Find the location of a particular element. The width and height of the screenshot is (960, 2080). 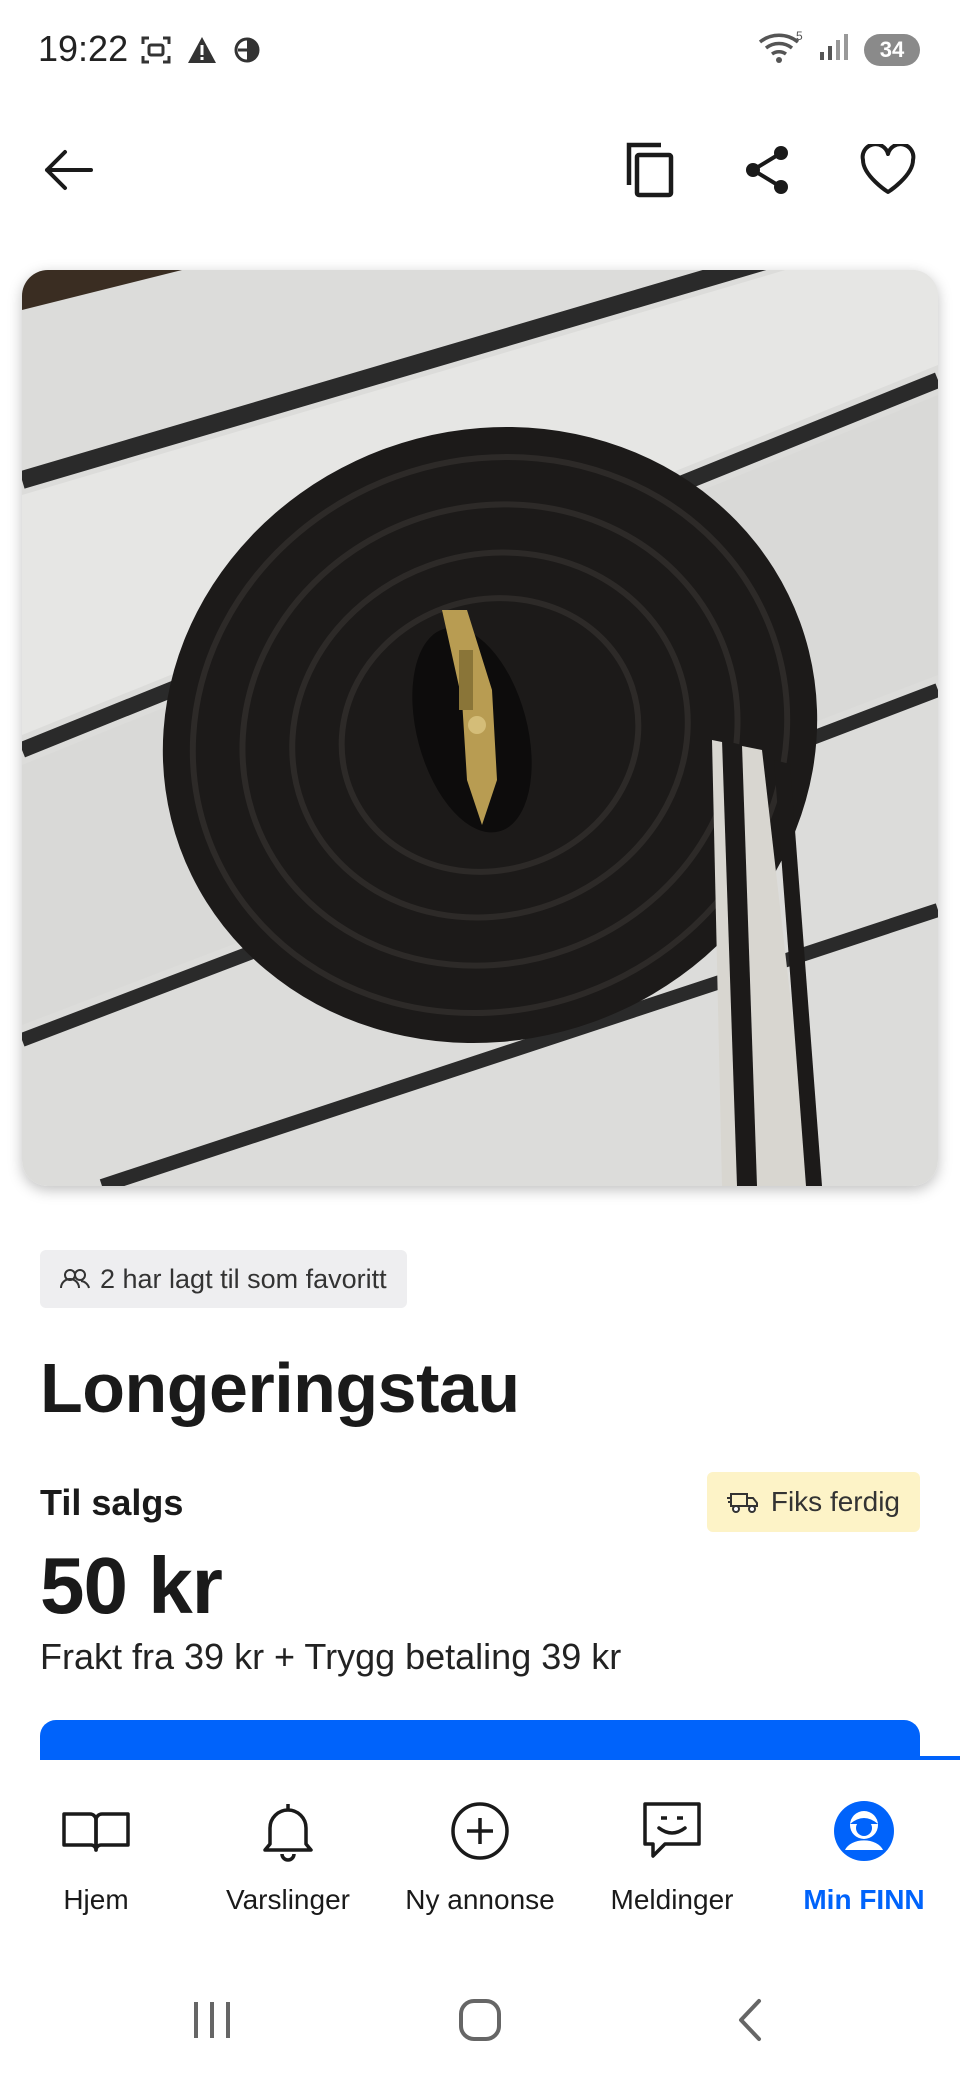

share-button is located at coordinates (768, 170).